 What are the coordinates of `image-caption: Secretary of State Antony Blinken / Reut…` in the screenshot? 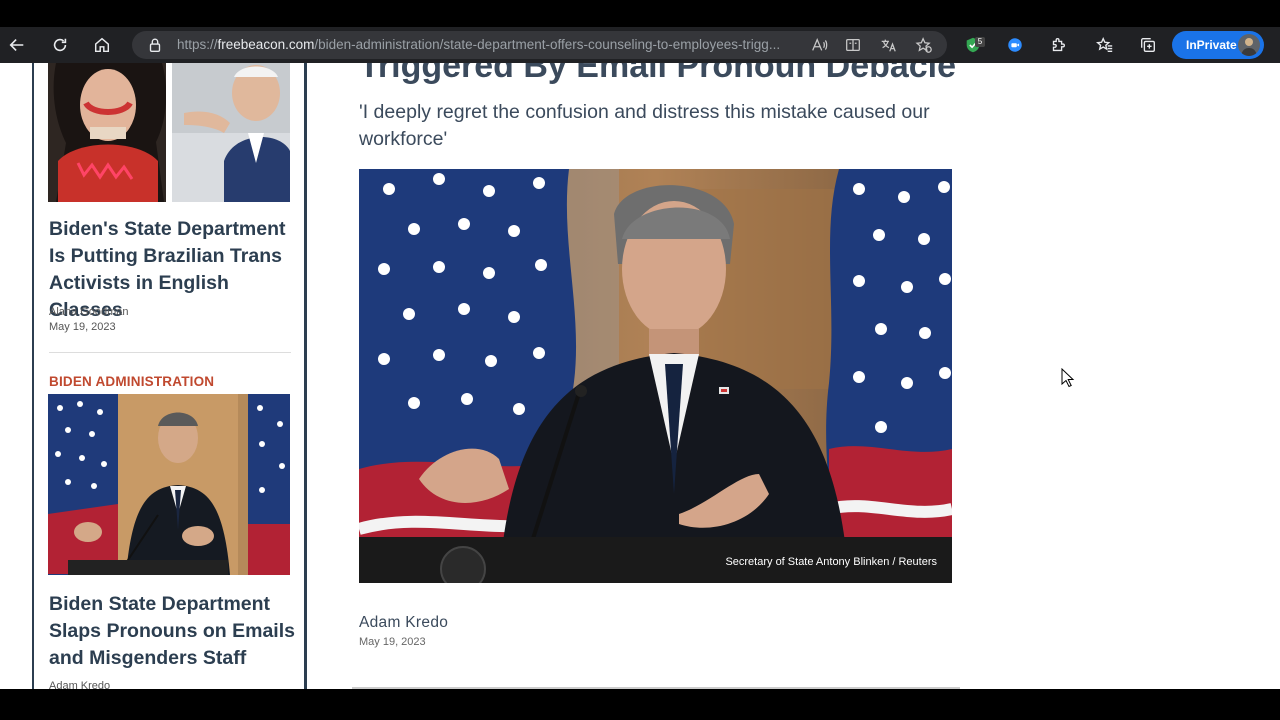 It's located at (831, 562).